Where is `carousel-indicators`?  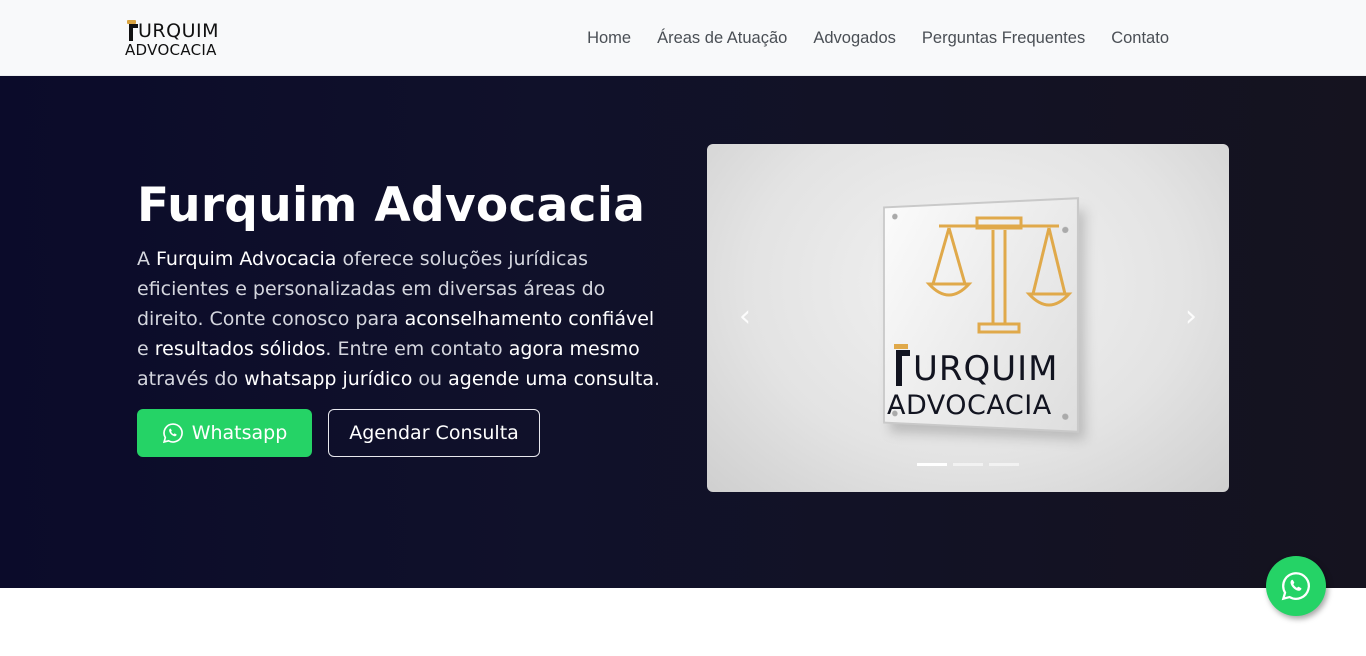 carousel-indicators is located at coordinates (968, 464).